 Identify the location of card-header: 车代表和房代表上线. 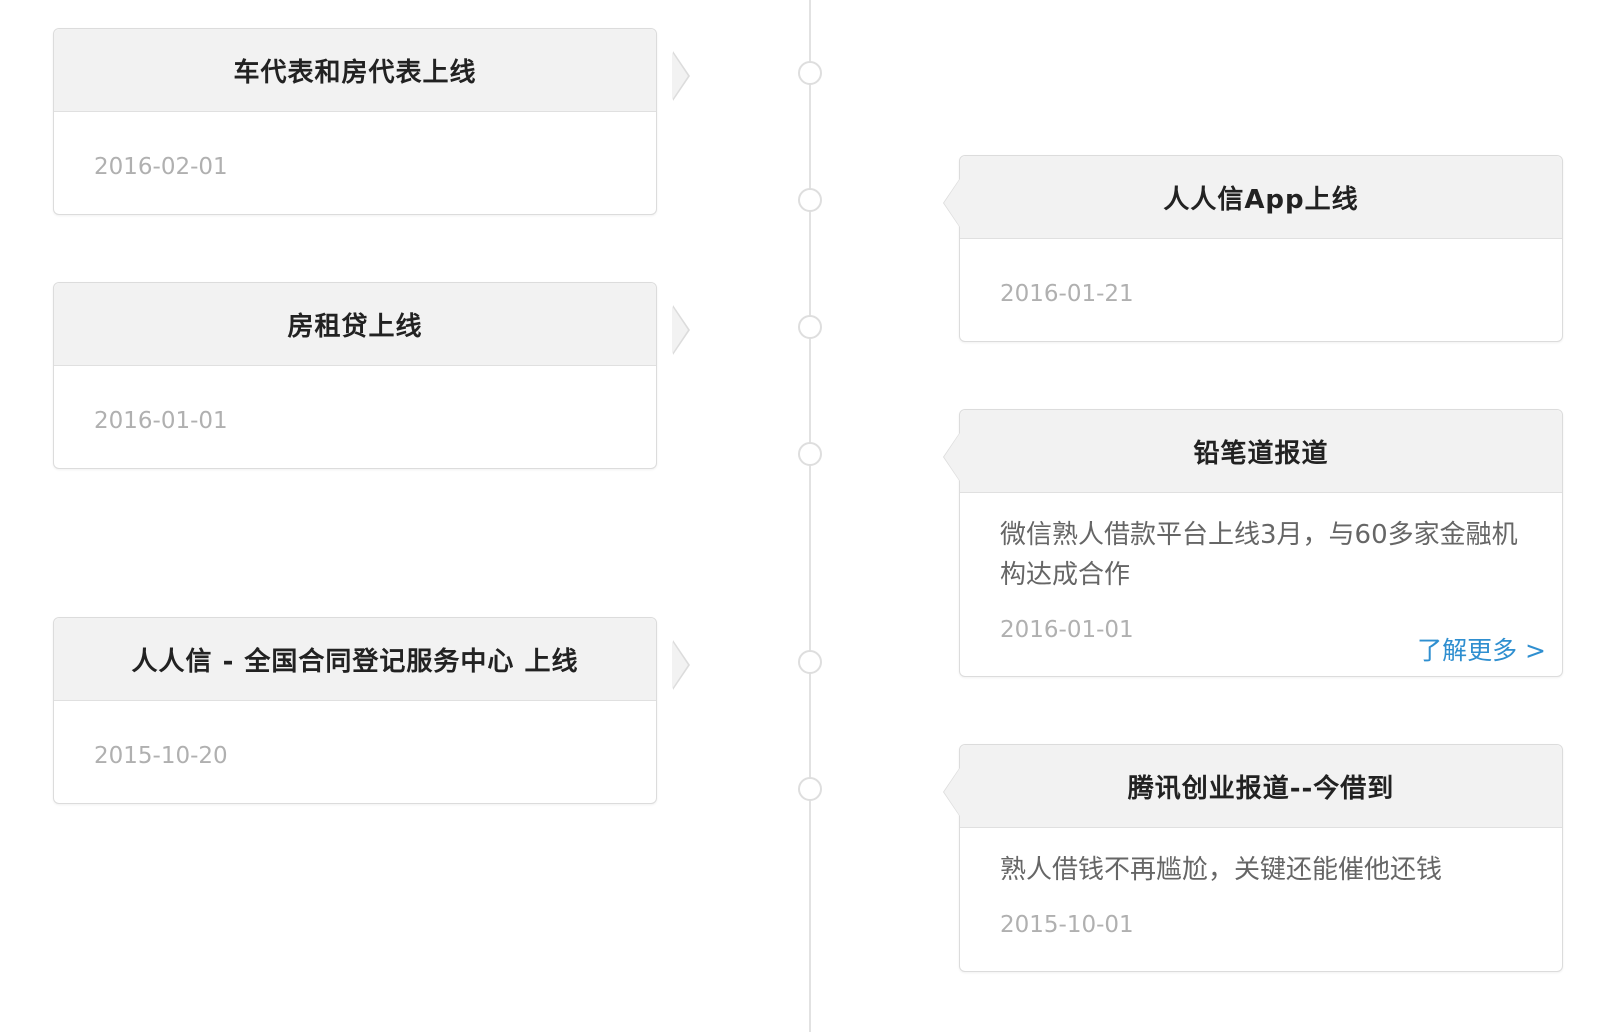
(372, 70).